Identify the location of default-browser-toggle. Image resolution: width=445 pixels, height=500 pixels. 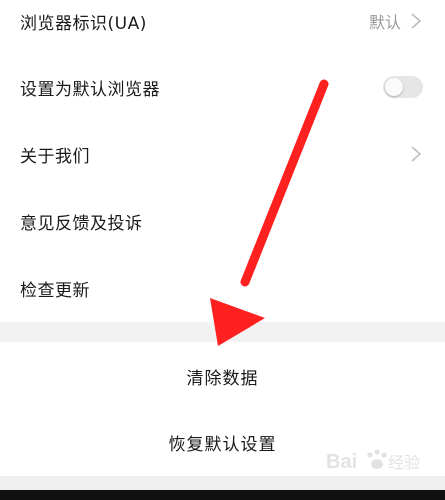
(403, 87).